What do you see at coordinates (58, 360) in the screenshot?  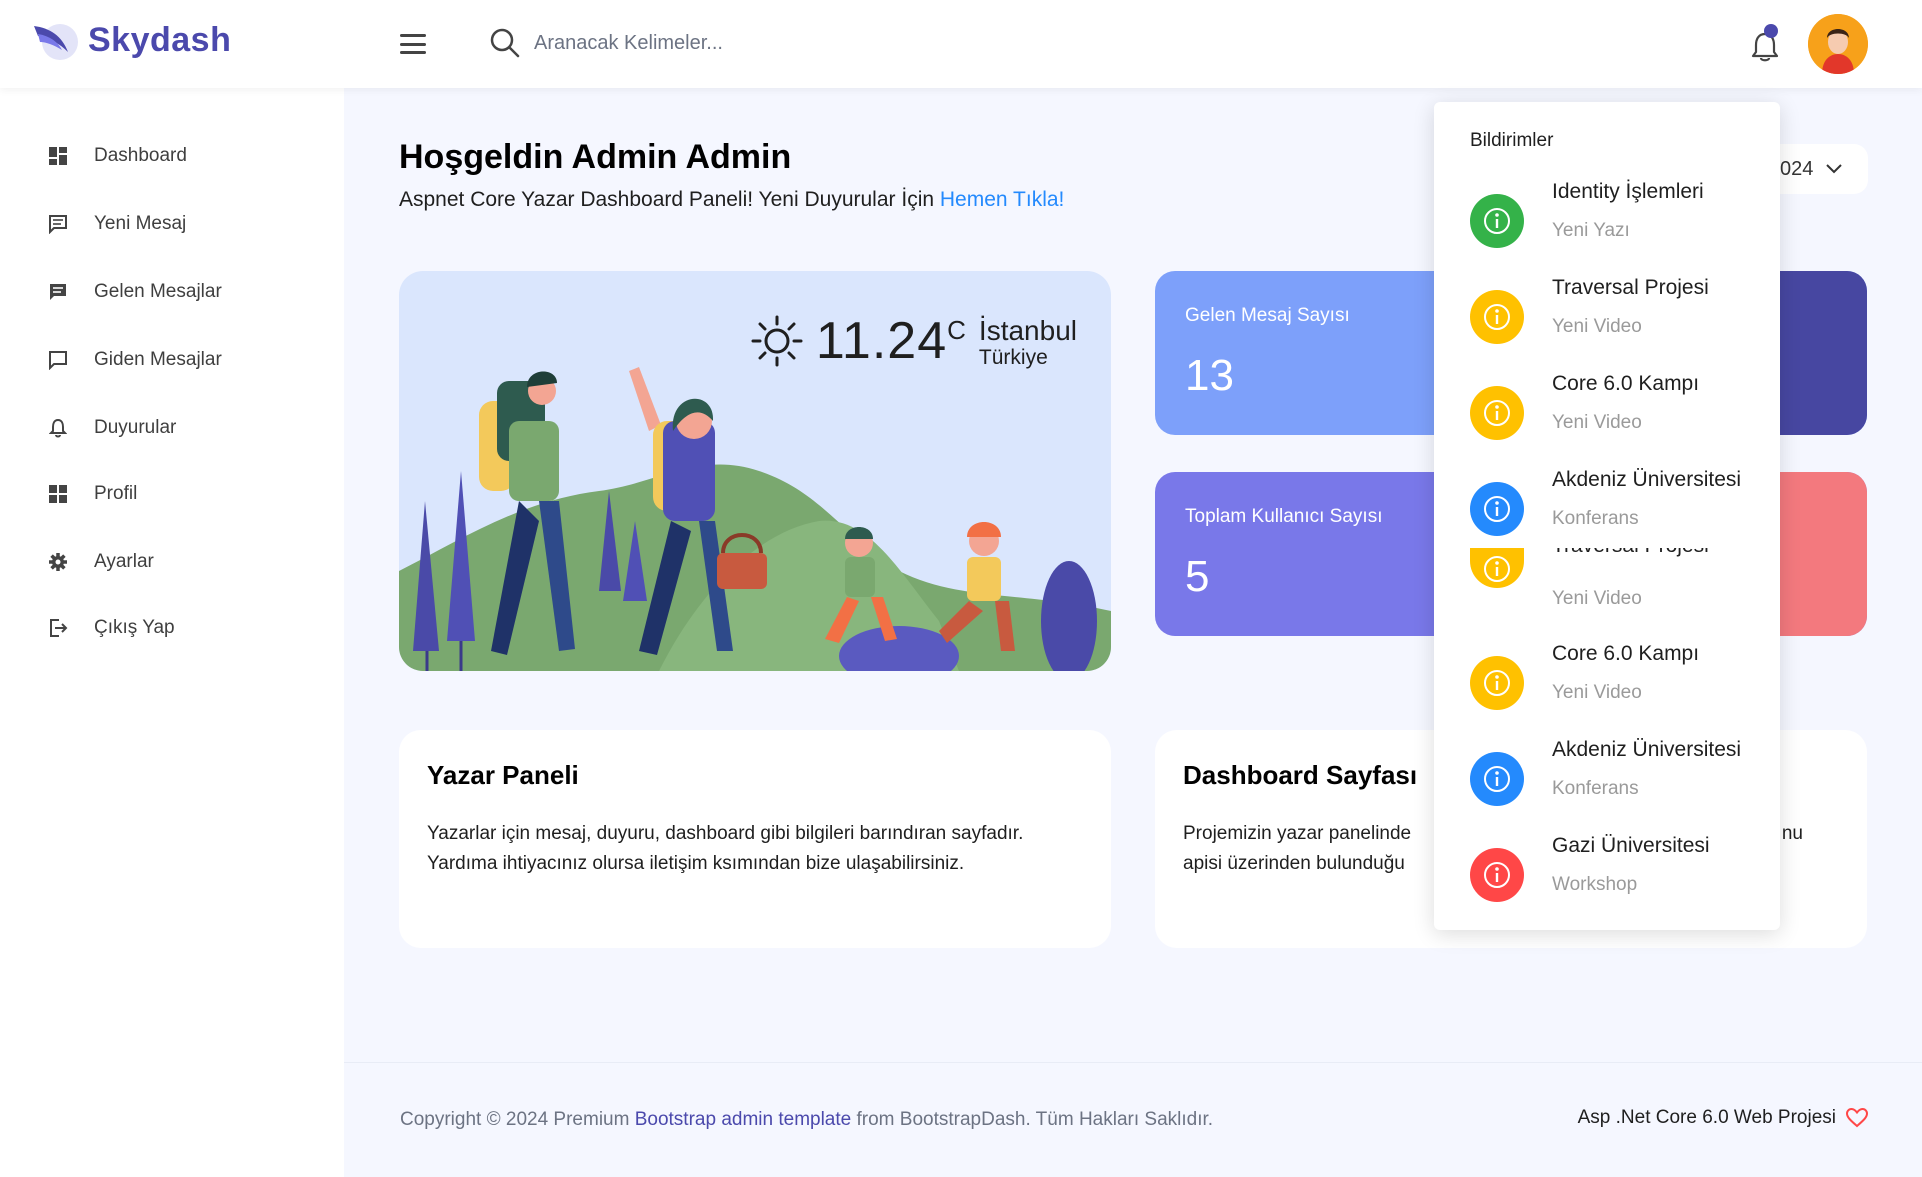 I see `outbox-icon` at bounding box center [58, 360].